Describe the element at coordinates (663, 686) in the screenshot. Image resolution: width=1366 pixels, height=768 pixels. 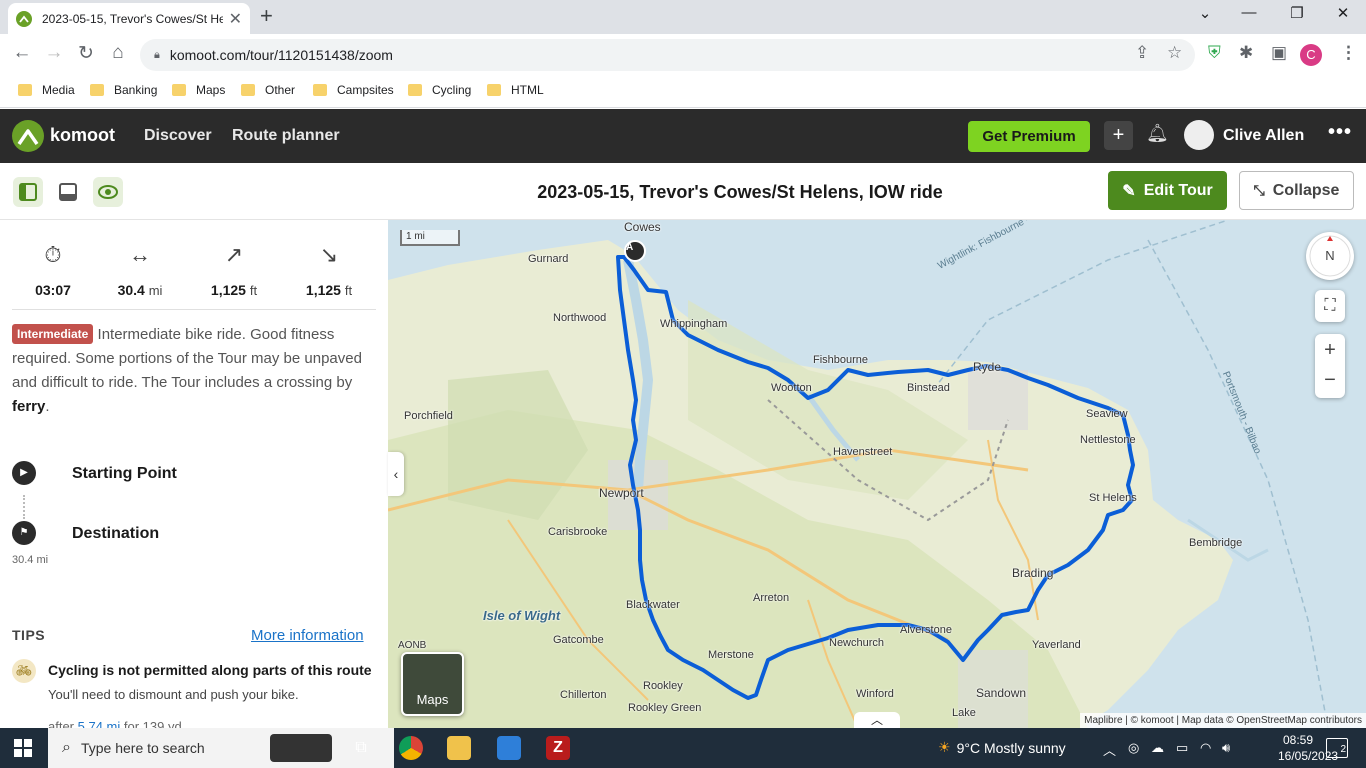
I see `map-label-rookley: Rookley` at that location.